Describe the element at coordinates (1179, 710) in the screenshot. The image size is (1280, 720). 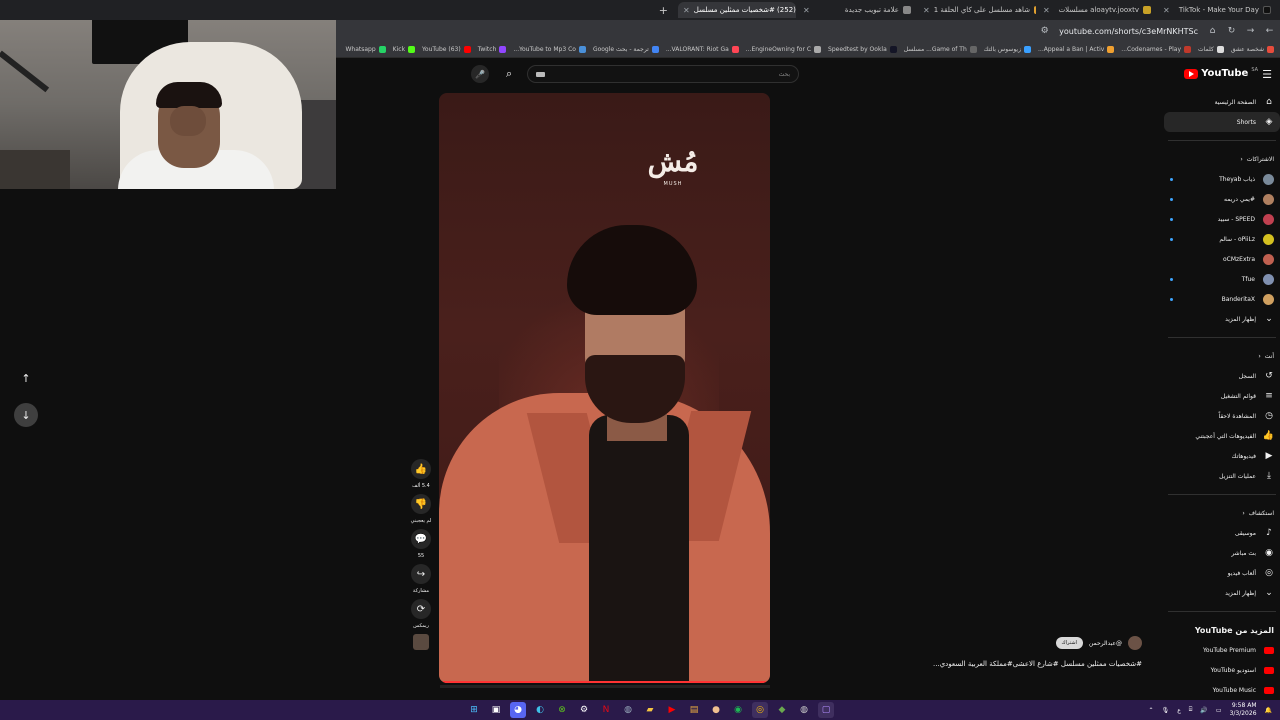
I see `language-indicator: ع` at that location.